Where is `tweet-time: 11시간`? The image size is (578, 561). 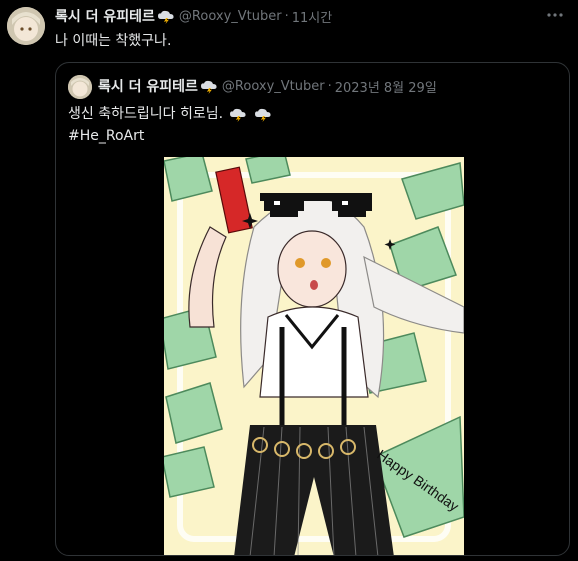 tweet-time: 11시간 is located at coordinates (312, 16).